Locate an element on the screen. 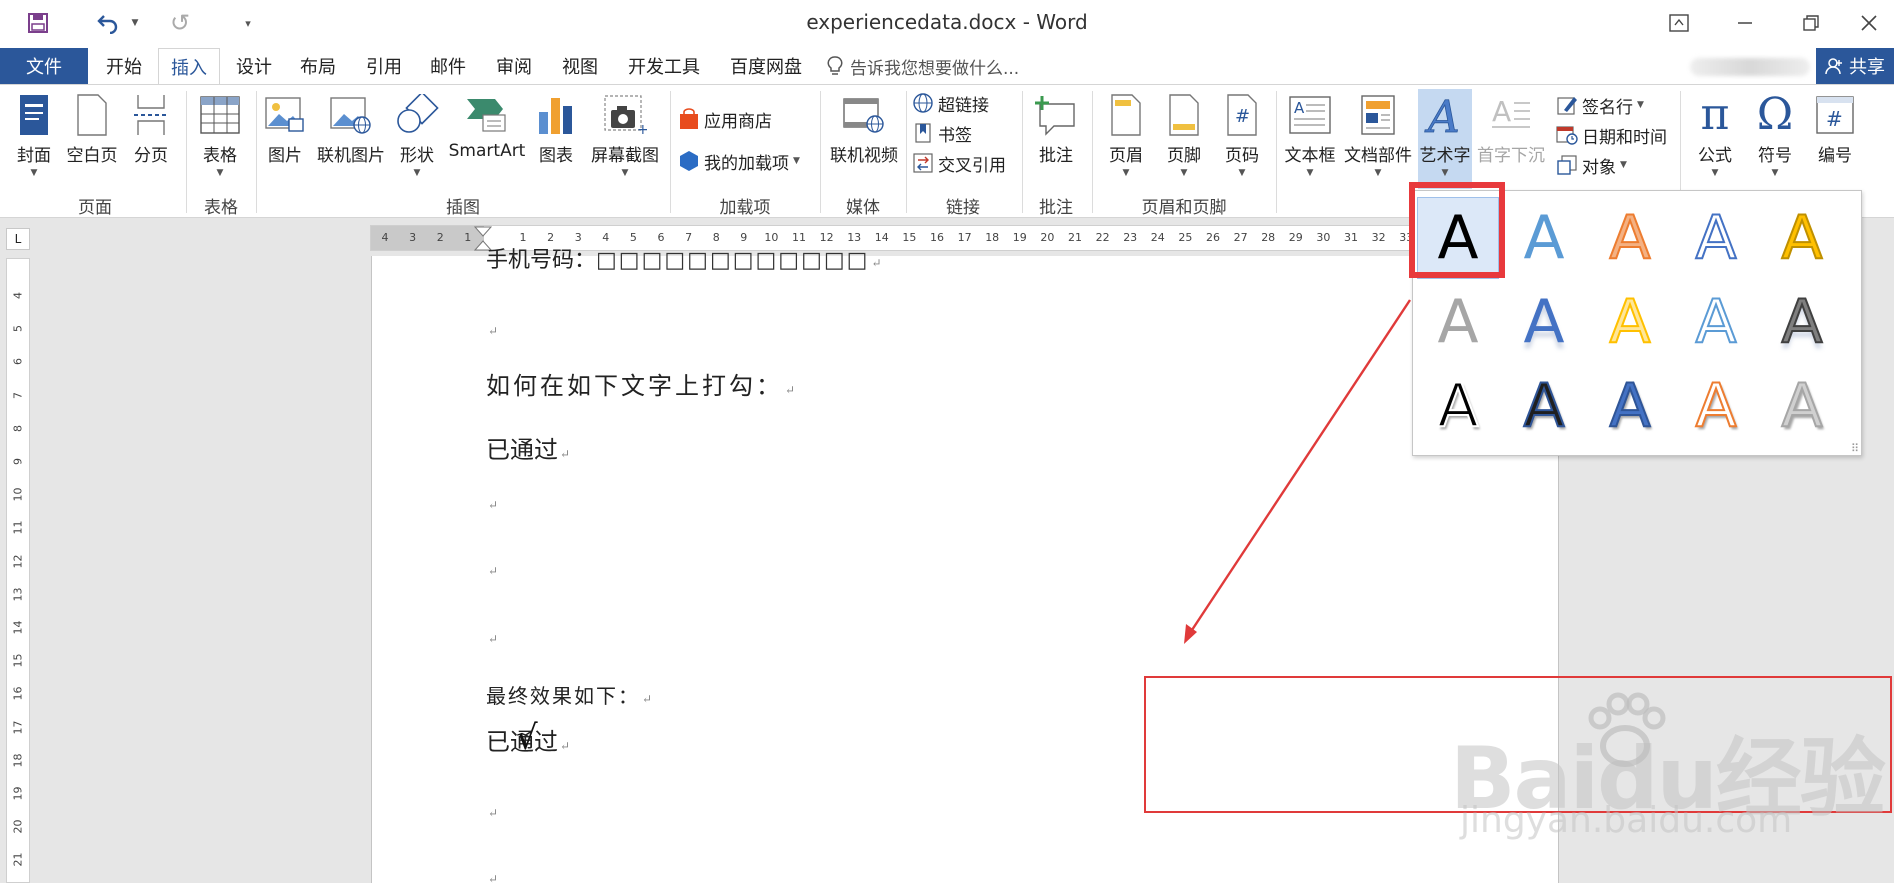 The image size is (1894, 883). passed-text: 已通过 is located at coordinates (522, 450).